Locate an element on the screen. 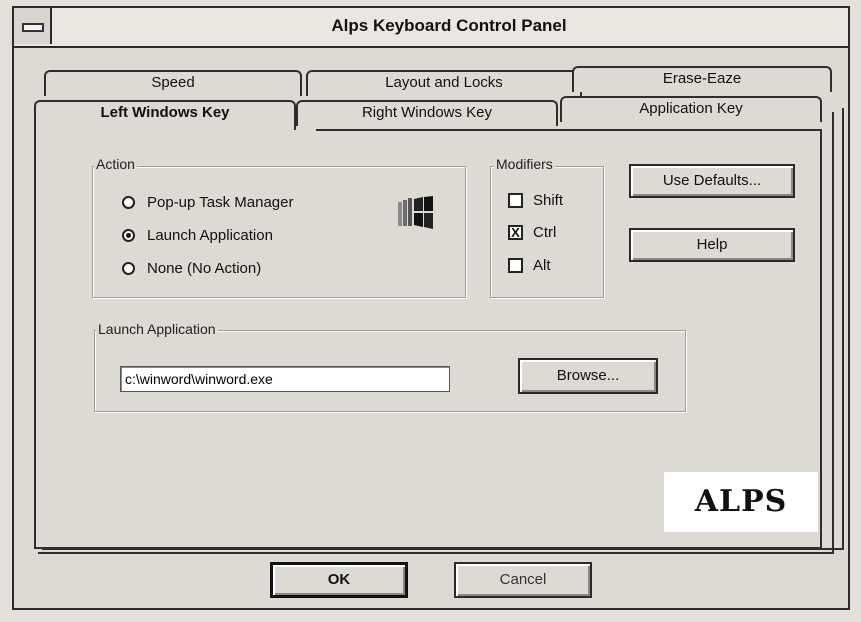 The height and width of the screenshot is (622, 861). action-legend: Action is located at coordinates (115, 164).